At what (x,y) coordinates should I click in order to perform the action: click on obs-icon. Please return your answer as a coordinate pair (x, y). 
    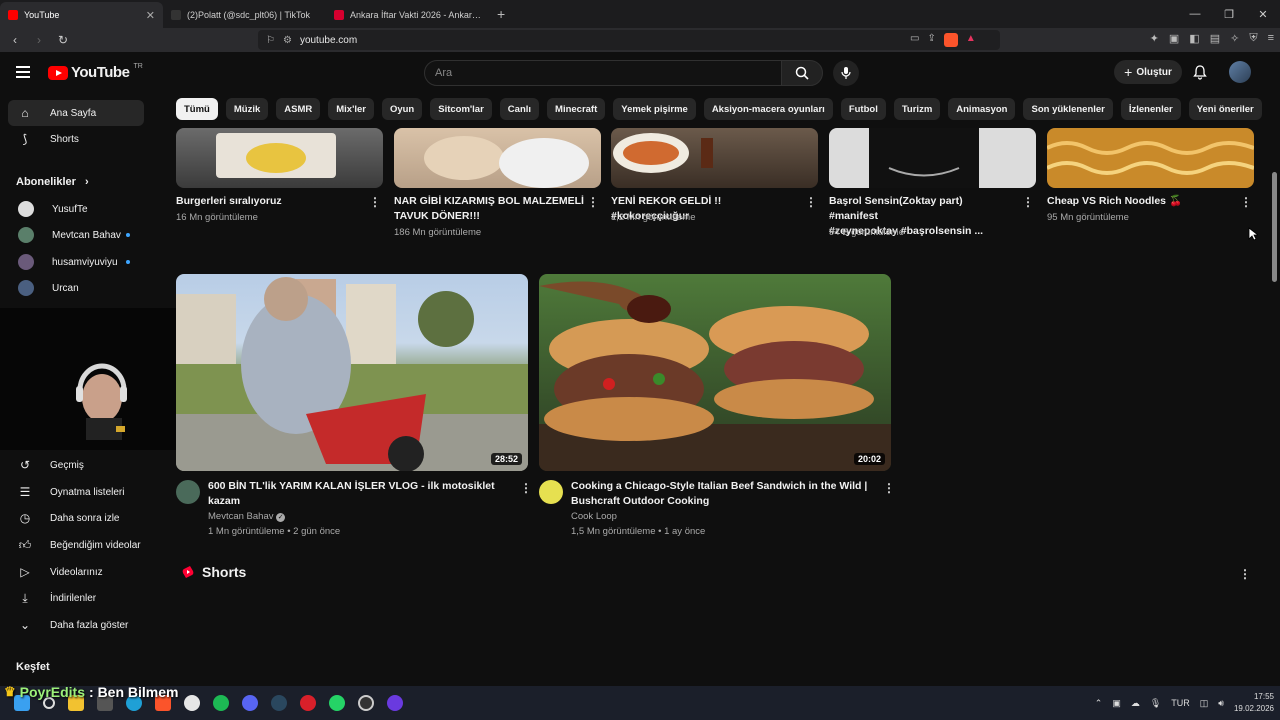
    Looking at the image, I should click on (366, 703).